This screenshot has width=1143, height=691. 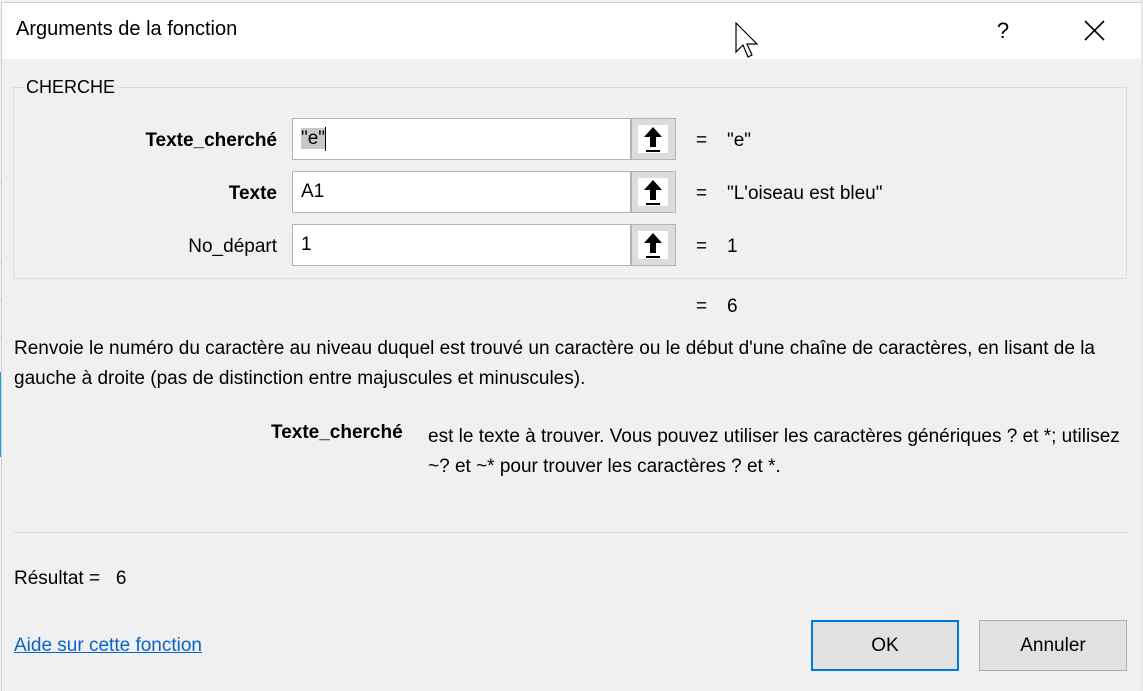 What do you see at coordinates (337, 432) in the screenshot?
I see `param-help-name: Texte_cherché` at bounding box center [337, 432].